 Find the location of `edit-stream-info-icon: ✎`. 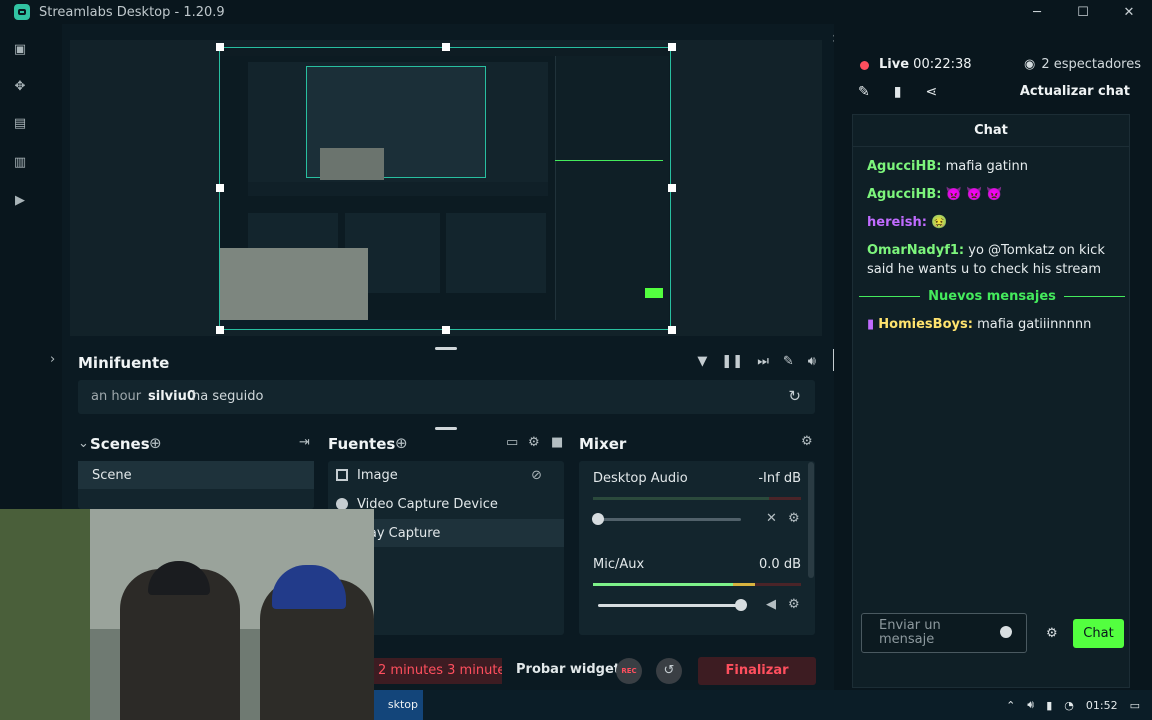

edit-stream-info-icon: ✎ is located at coordinates (864, 92).